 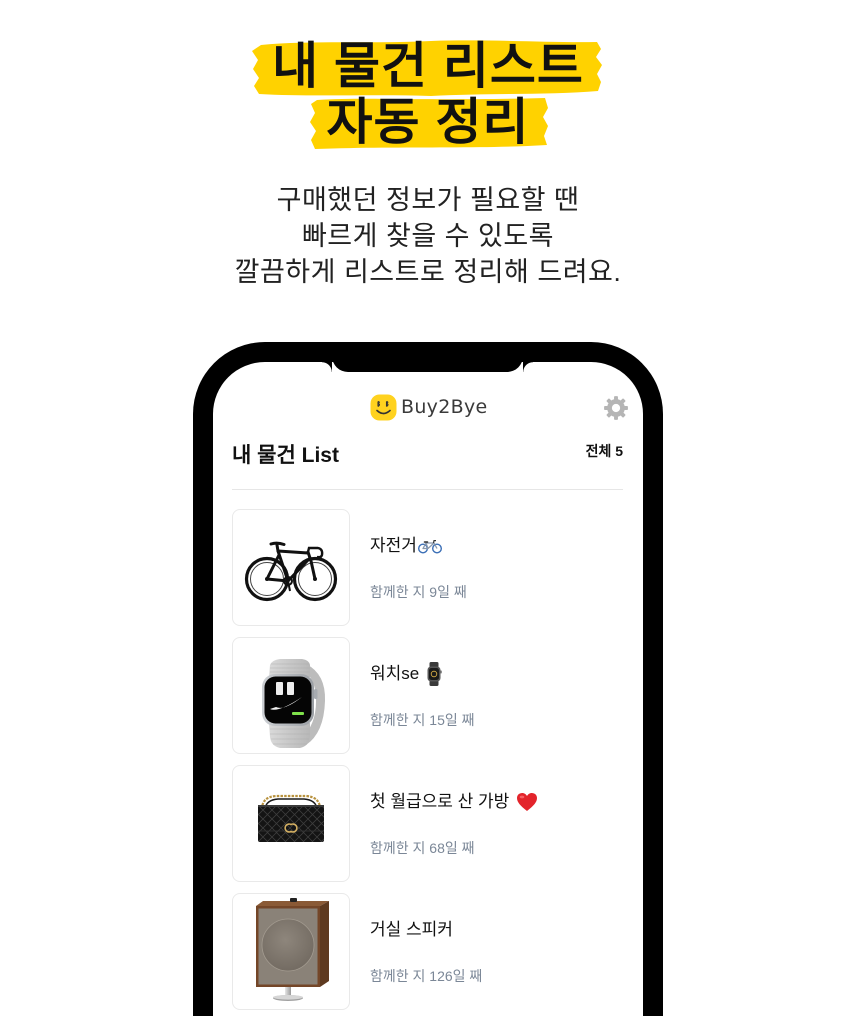 I want to click on bicycle-photo, so click(x=291, y=567).